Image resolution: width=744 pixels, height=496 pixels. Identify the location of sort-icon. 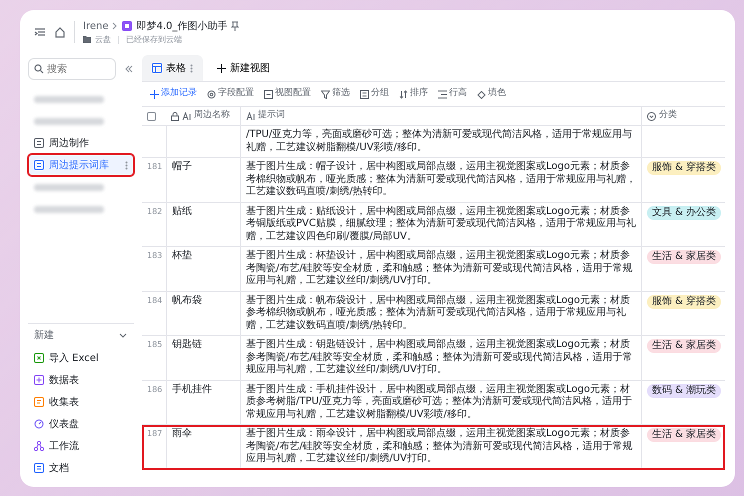
(403, 94).